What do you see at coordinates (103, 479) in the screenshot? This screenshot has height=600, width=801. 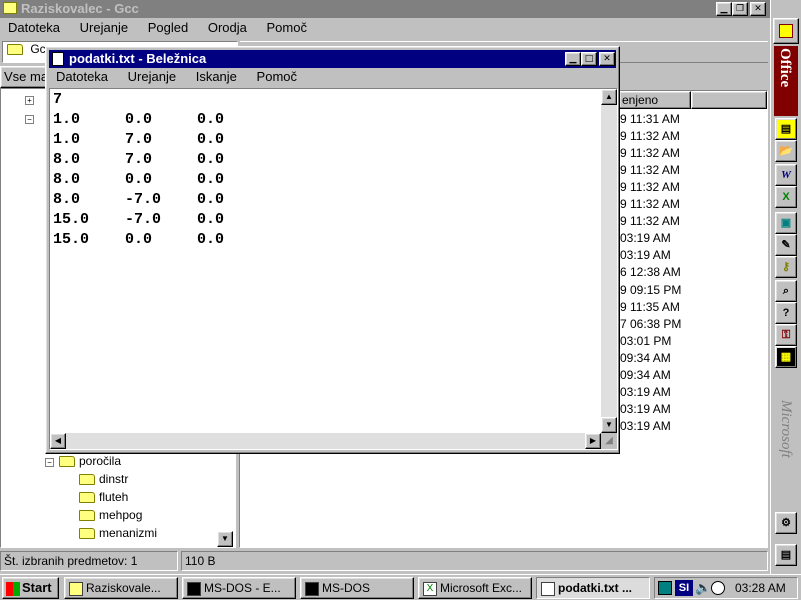 I see `tree-item-dinstr: dinstr` at bounding box center [103, 479].